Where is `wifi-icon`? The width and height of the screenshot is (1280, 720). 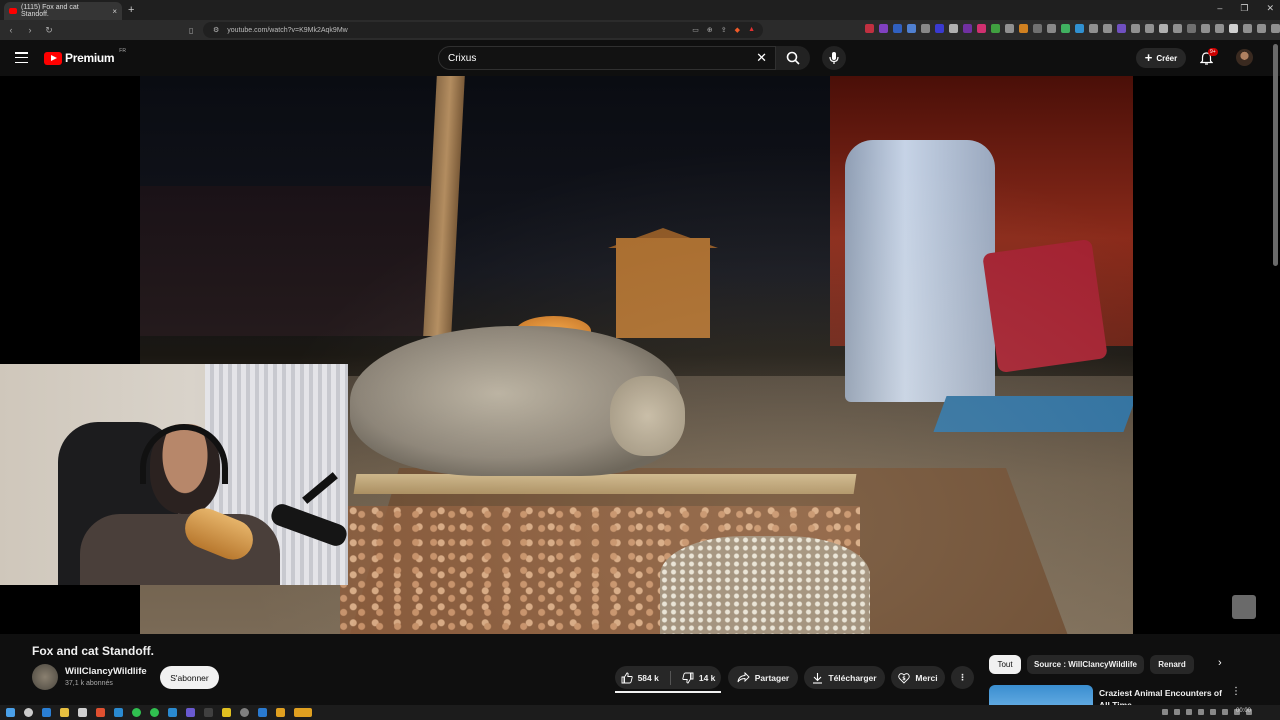 wifi-icon is located at coordinates (1225, 712).